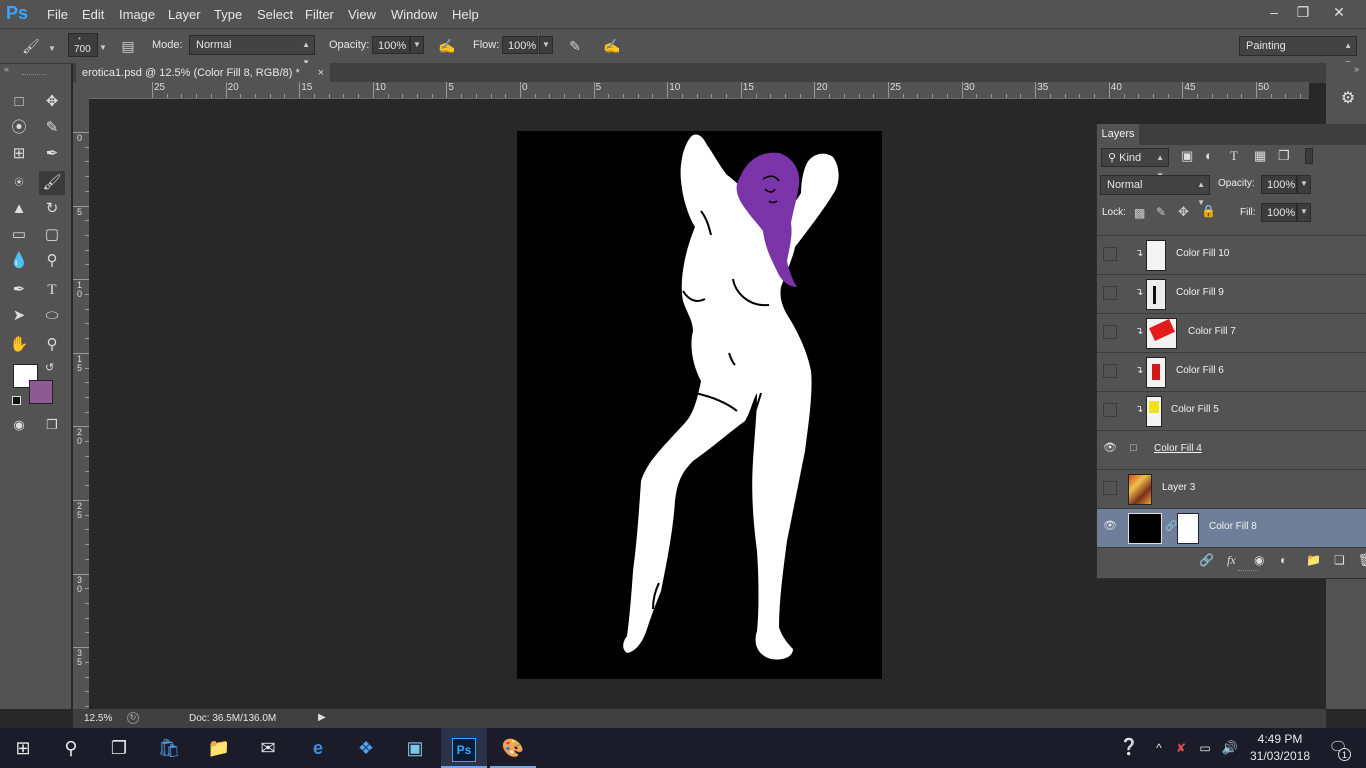  Describe the element at coordinates (1178, 487) in the screenshot. I see `layer-name: Layer 3` at that location.